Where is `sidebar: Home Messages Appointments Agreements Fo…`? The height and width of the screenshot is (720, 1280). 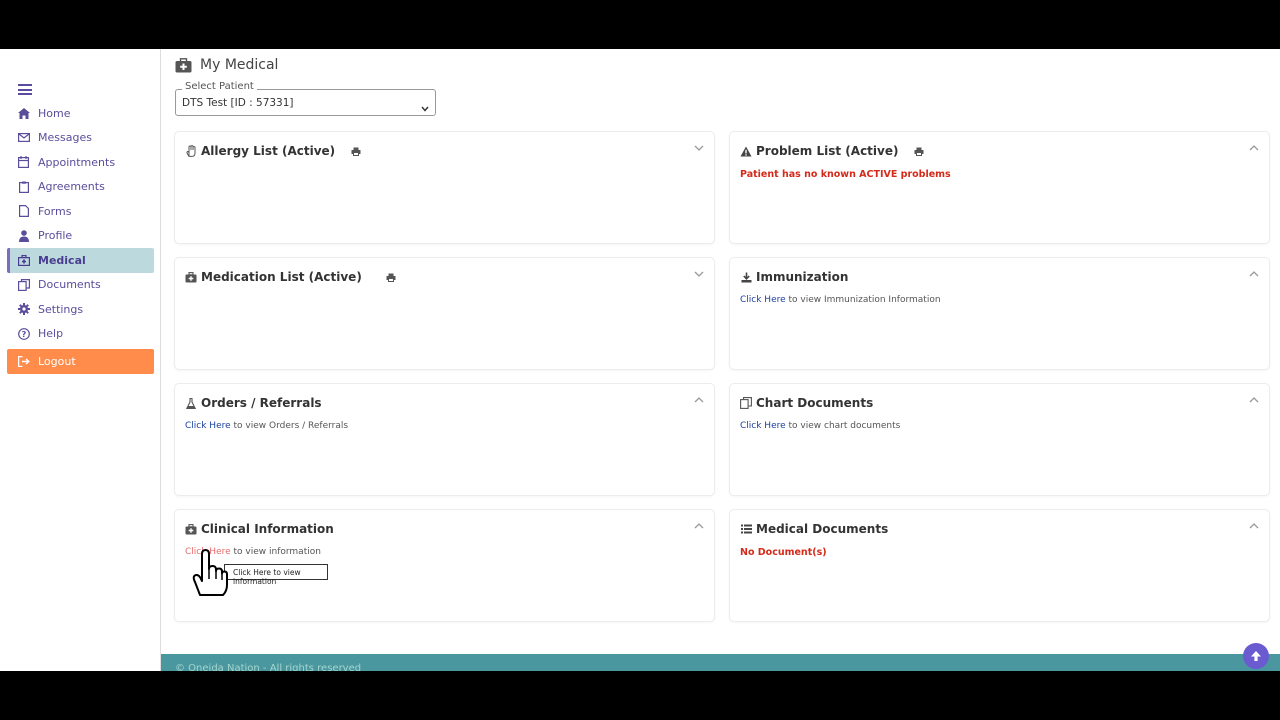 sidebar: Home Messages Appointments Agreements Fo… is located at coordinates (80, 360).